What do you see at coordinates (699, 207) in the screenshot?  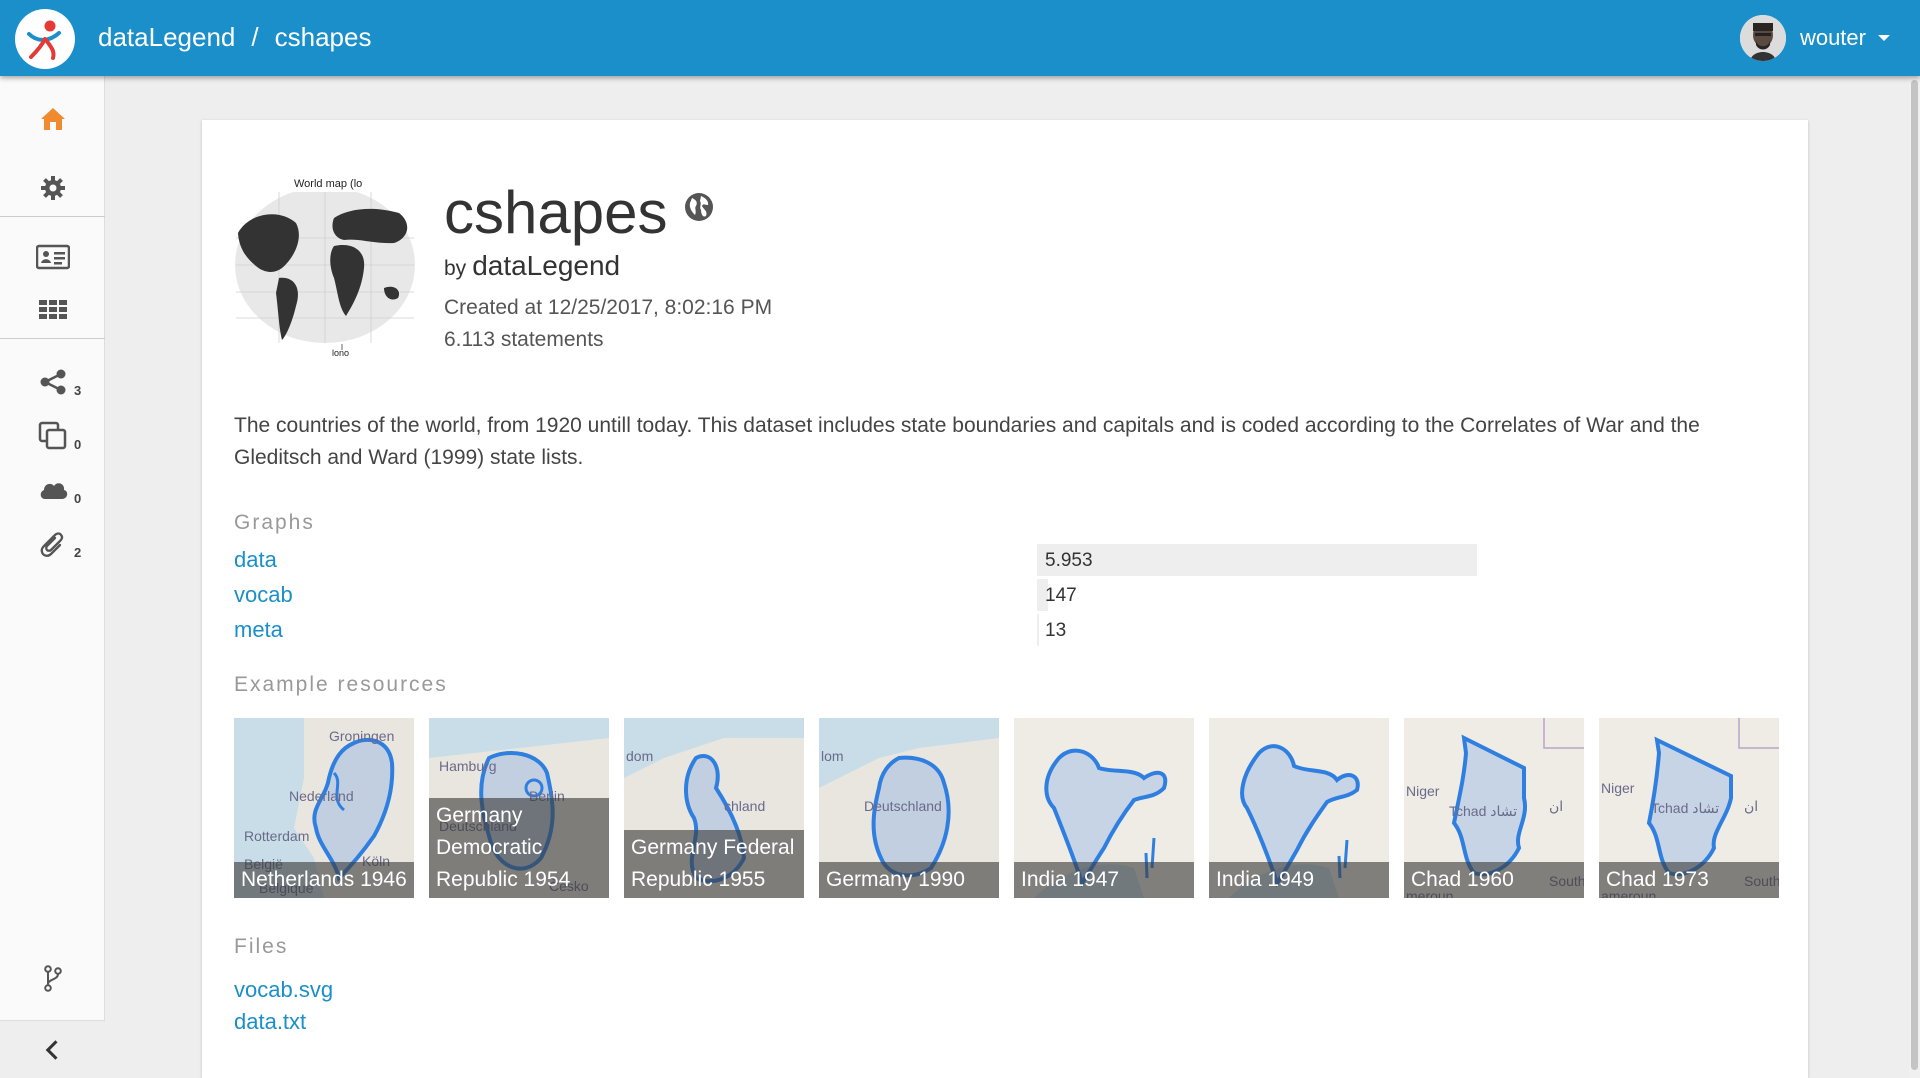 I see `globe-icon` at bounding box center [699, 207].